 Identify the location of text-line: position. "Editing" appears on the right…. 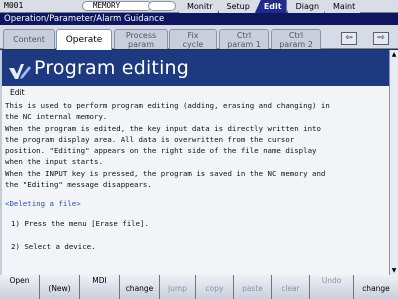
(161, 151).